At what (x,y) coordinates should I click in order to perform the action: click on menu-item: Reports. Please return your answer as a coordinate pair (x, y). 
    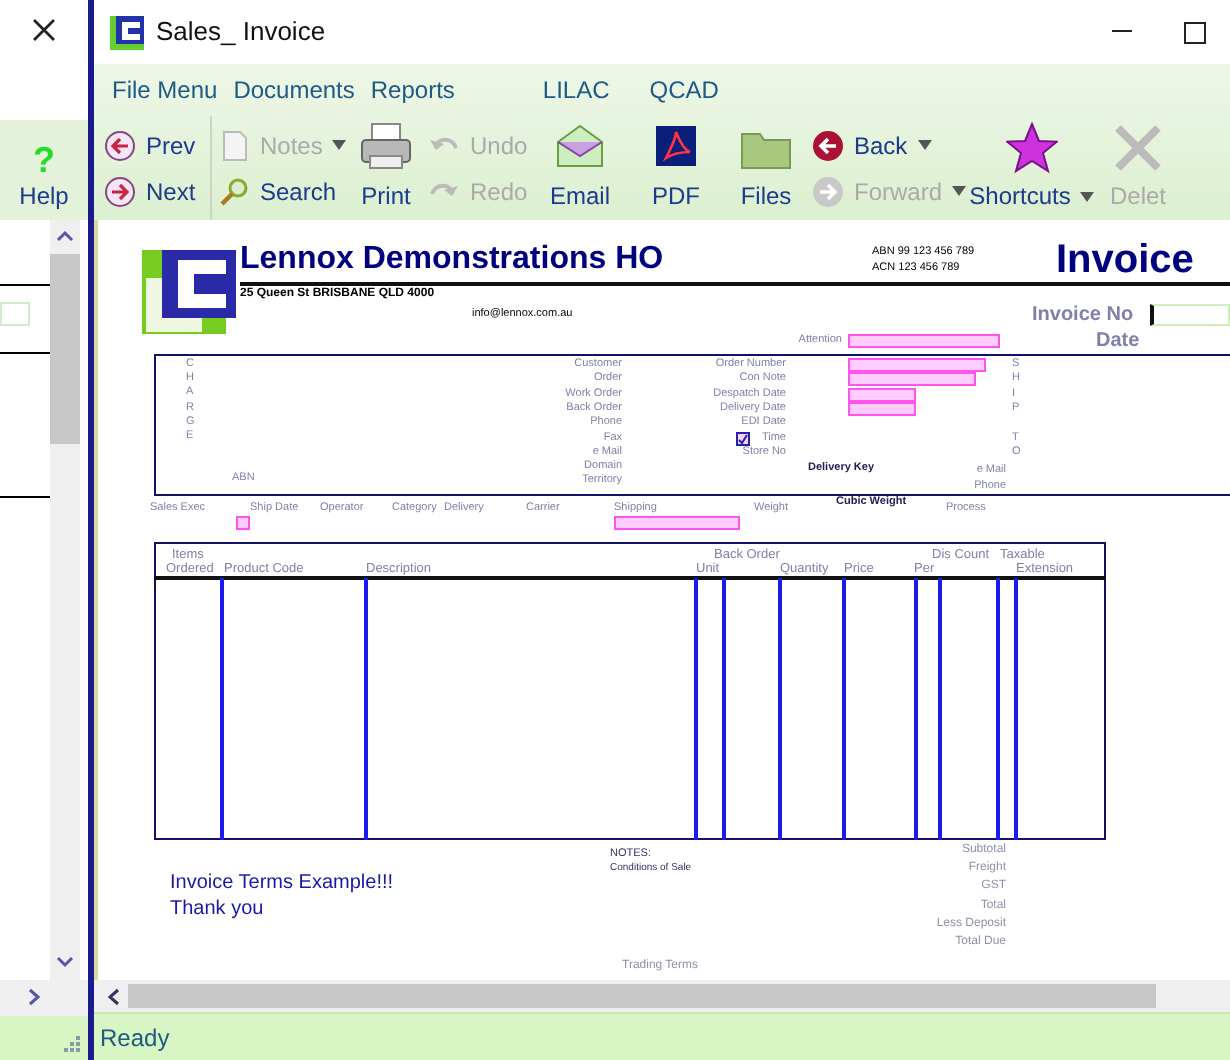
    Looking at the image, I should click on (412, 90).